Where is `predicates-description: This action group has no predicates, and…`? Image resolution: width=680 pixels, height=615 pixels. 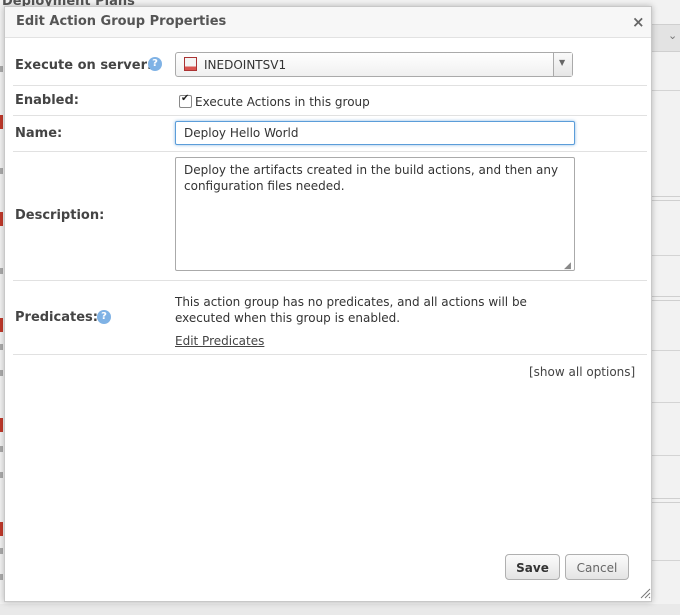
predicates-description: This action group has no predicates, and… is located at coordinates (351, 310).